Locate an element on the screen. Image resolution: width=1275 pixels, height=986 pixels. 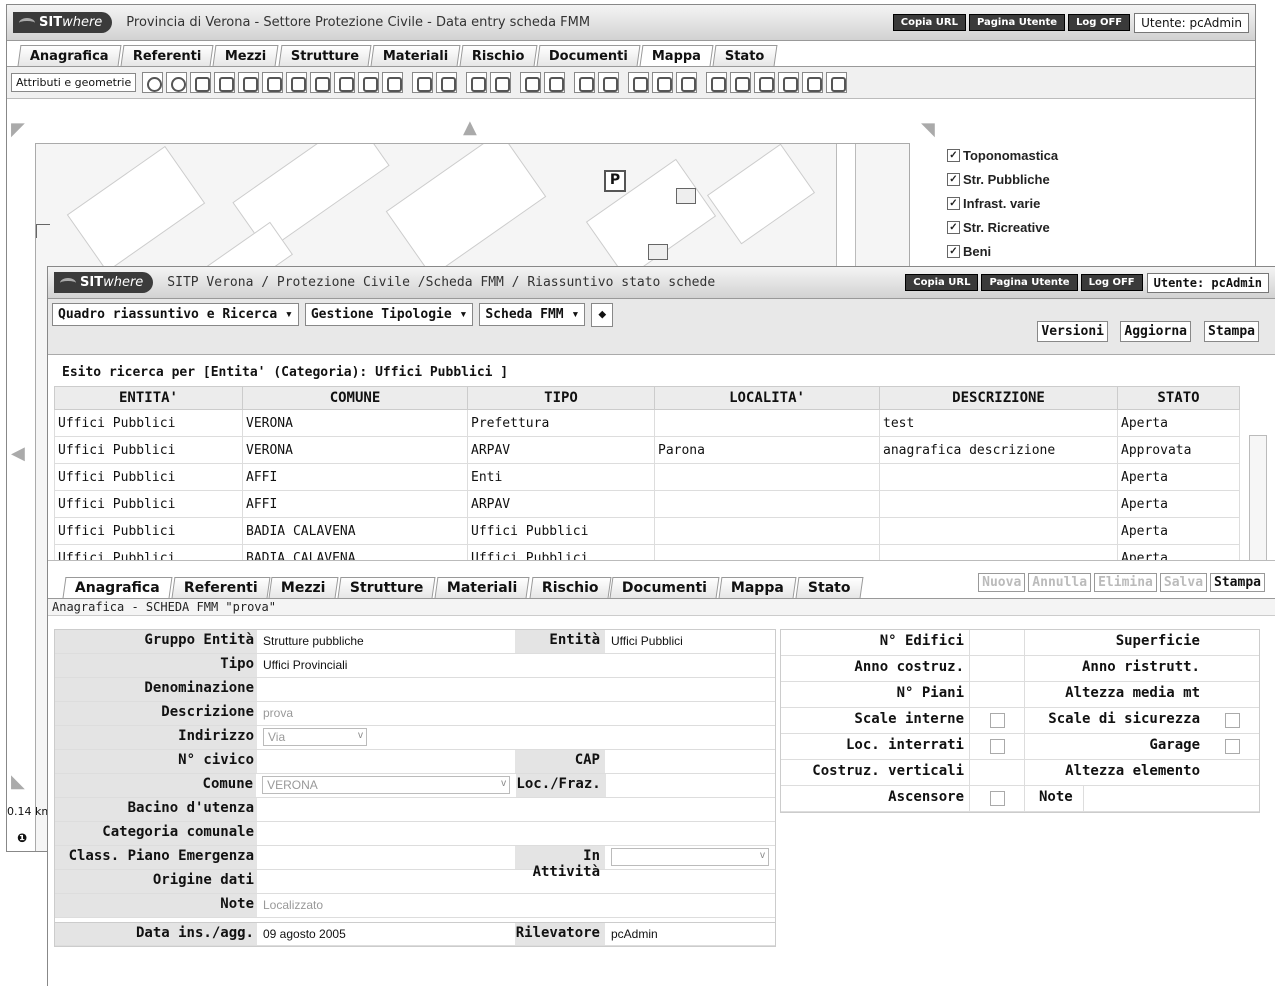
draw-icon is located at coordinates (717, 82).